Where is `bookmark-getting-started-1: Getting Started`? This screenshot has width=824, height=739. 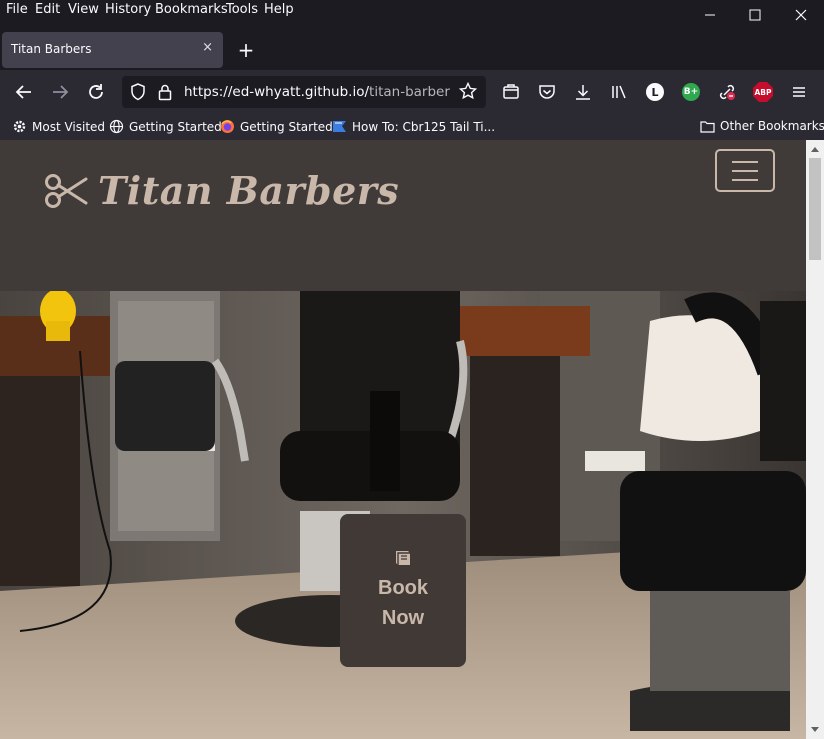 bookmark-getting-started-1: Getting Started is located at coordinates (165, 126).